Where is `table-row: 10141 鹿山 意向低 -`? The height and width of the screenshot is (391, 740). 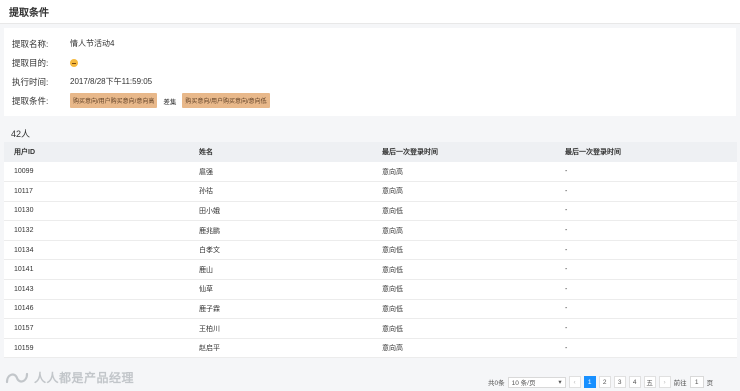 table-row: 10141 鹿山 意向低 - is located at coordinates (370, 270).